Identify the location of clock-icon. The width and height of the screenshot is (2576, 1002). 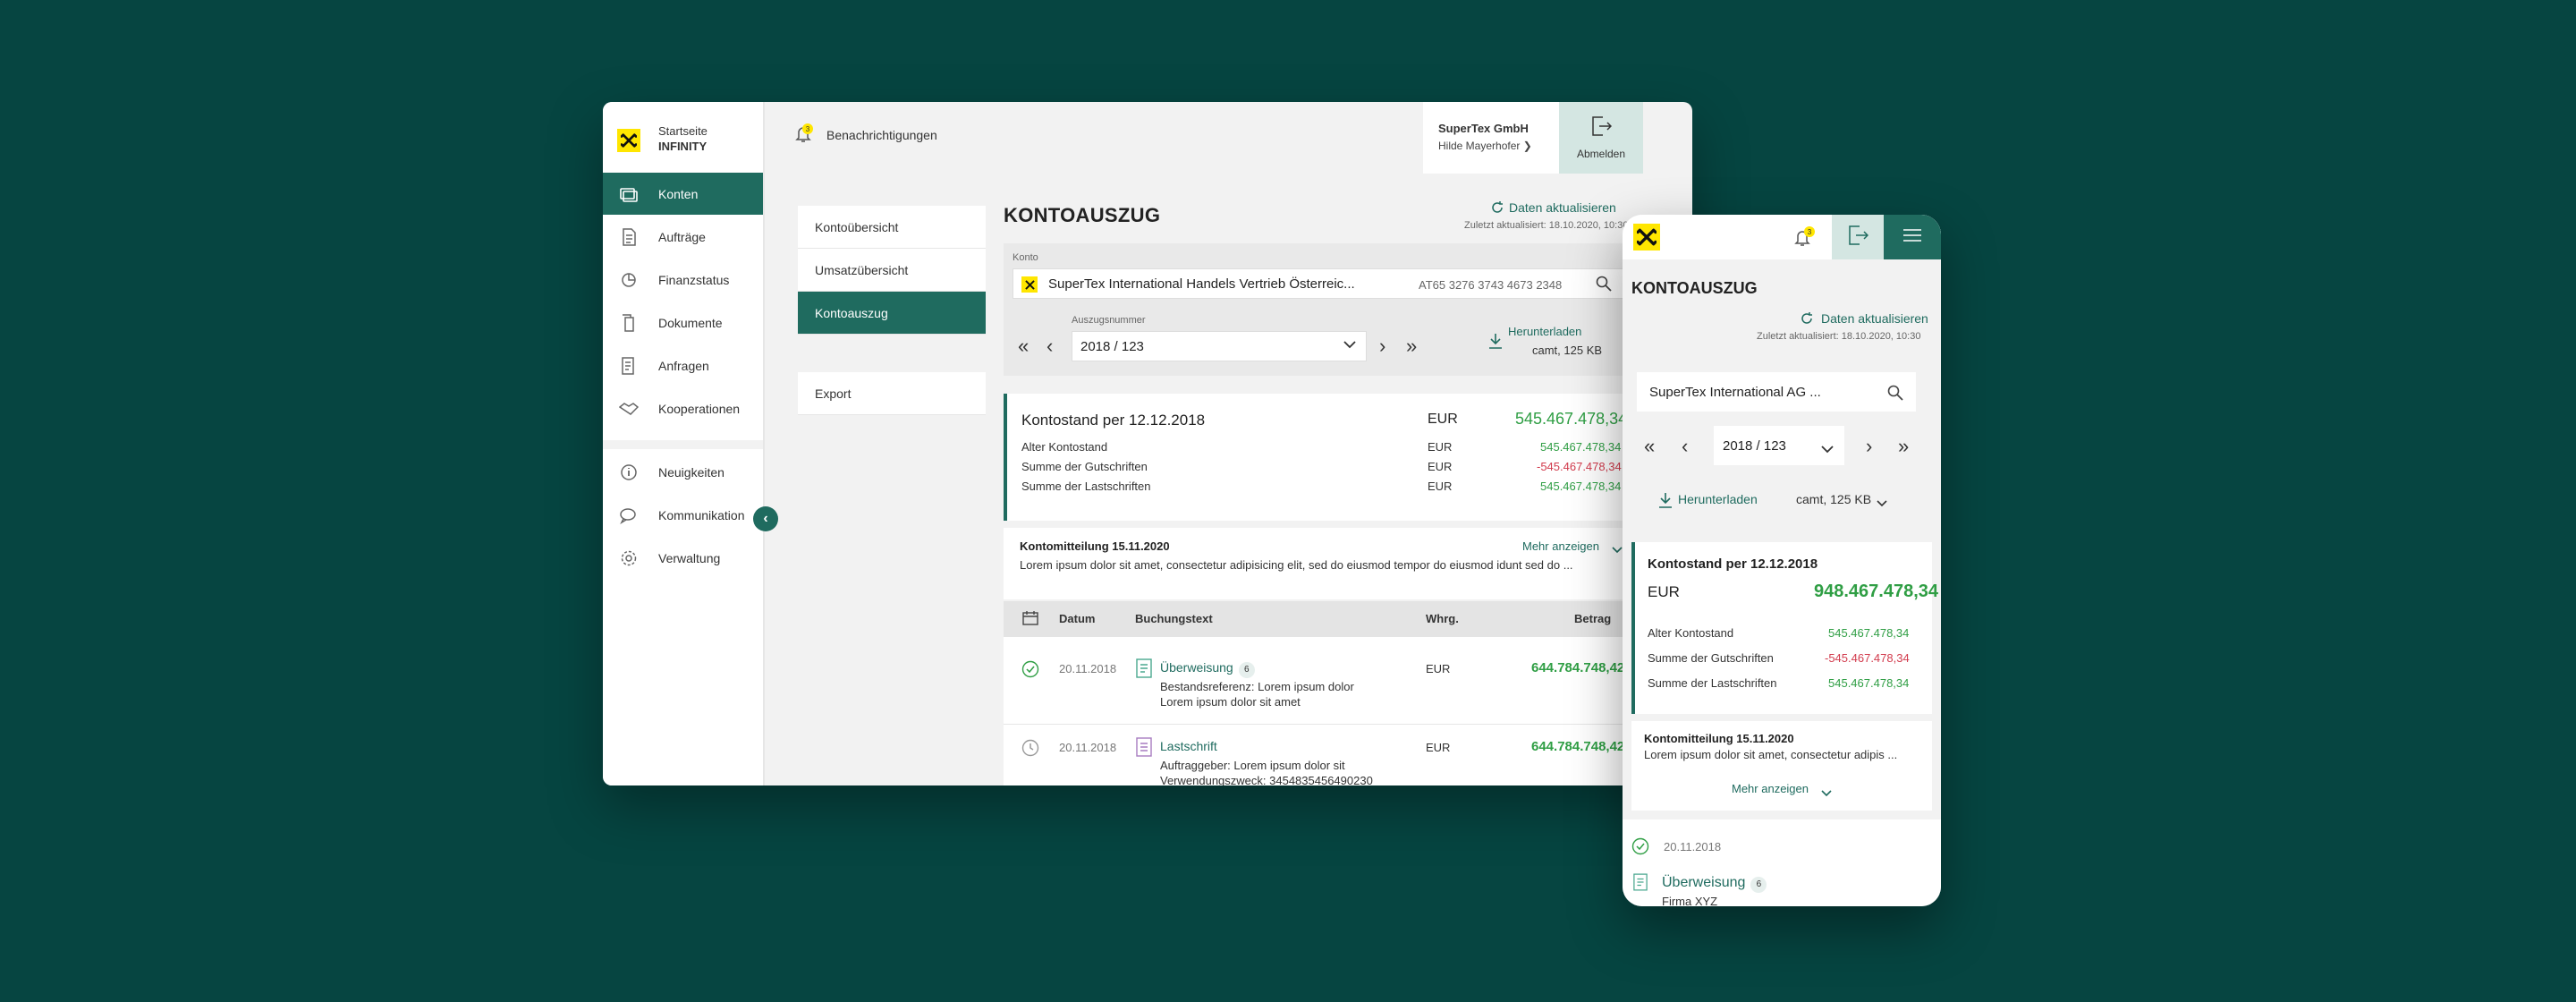
(1030, 750).